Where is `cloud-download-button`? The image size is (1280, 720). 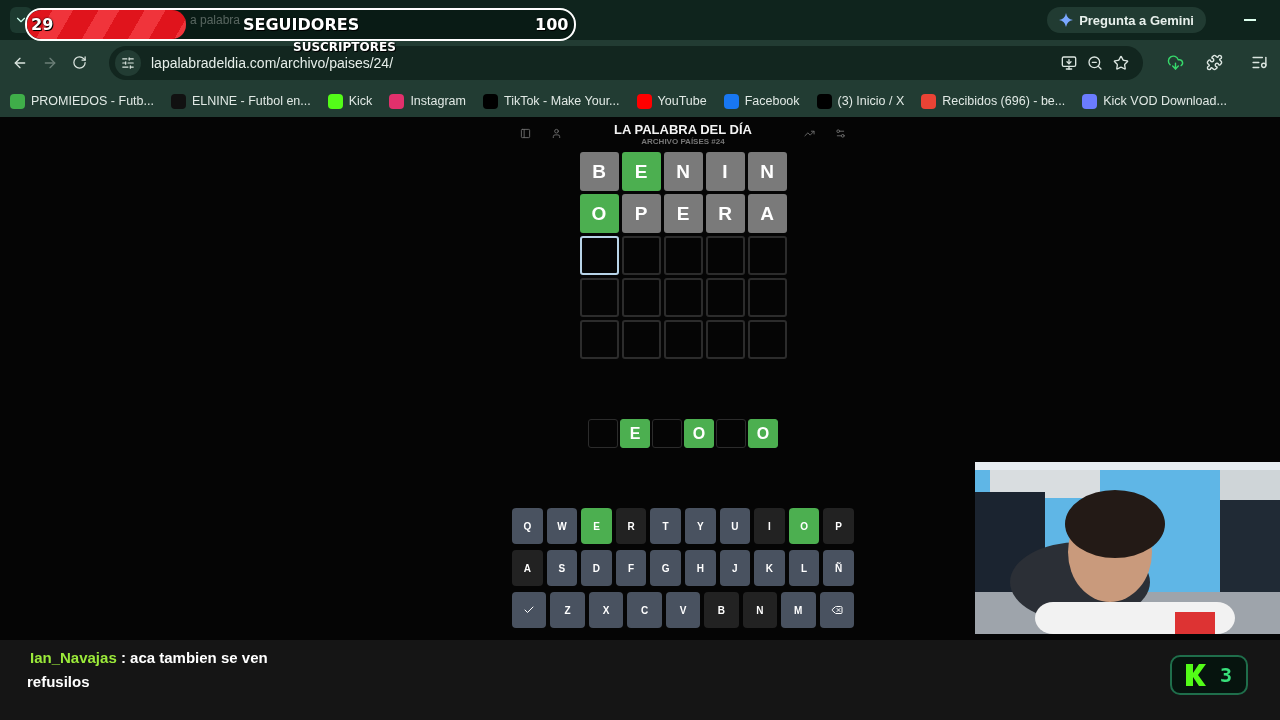 cloud-download-button is located at coordinates (1175, 62).